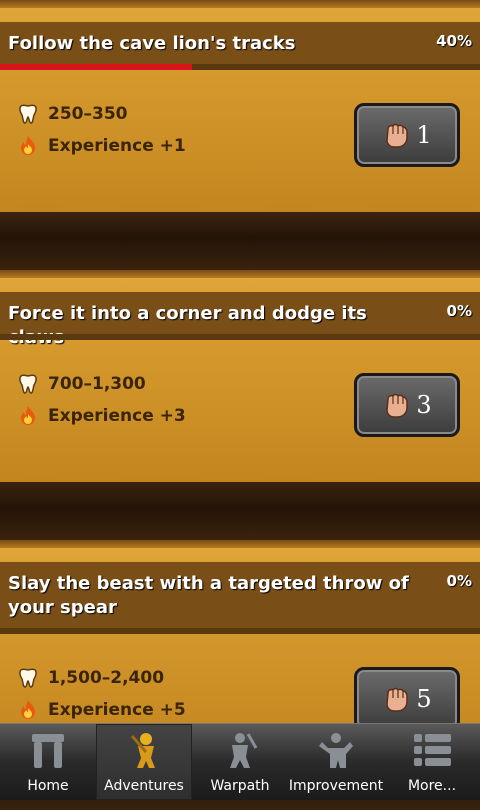  I want to click on teeth-reward: 700–1,300, so click(81, 384).